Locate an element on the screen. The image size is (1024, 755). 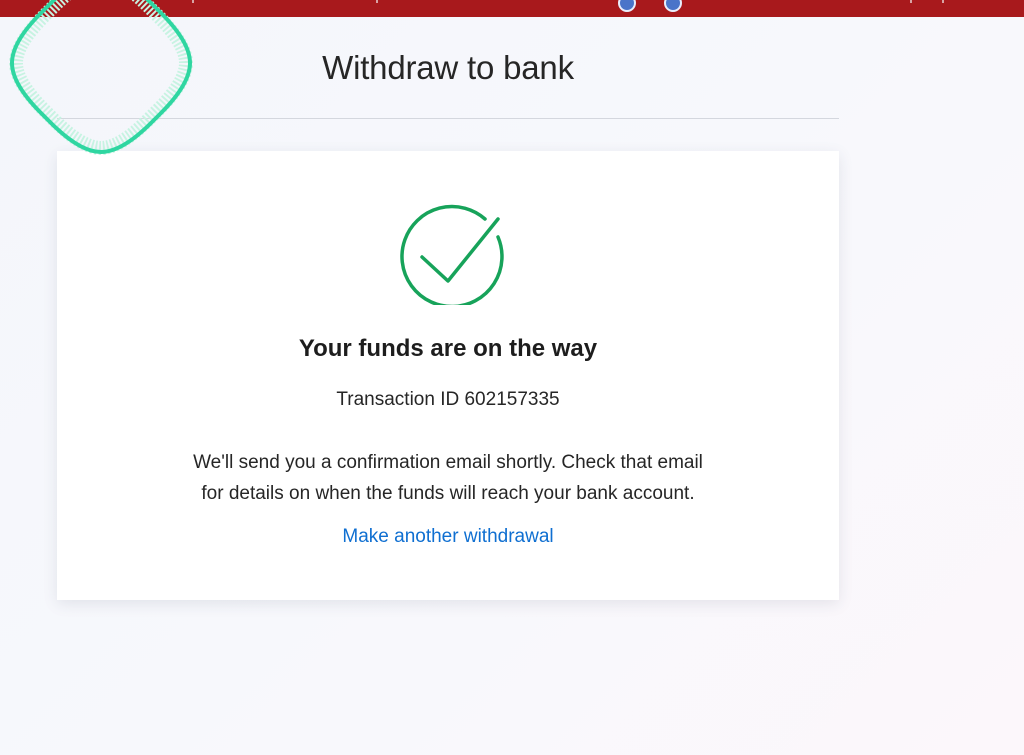
transaction-id: Transaction ID 602157335 is located at coordinates (448, 399).